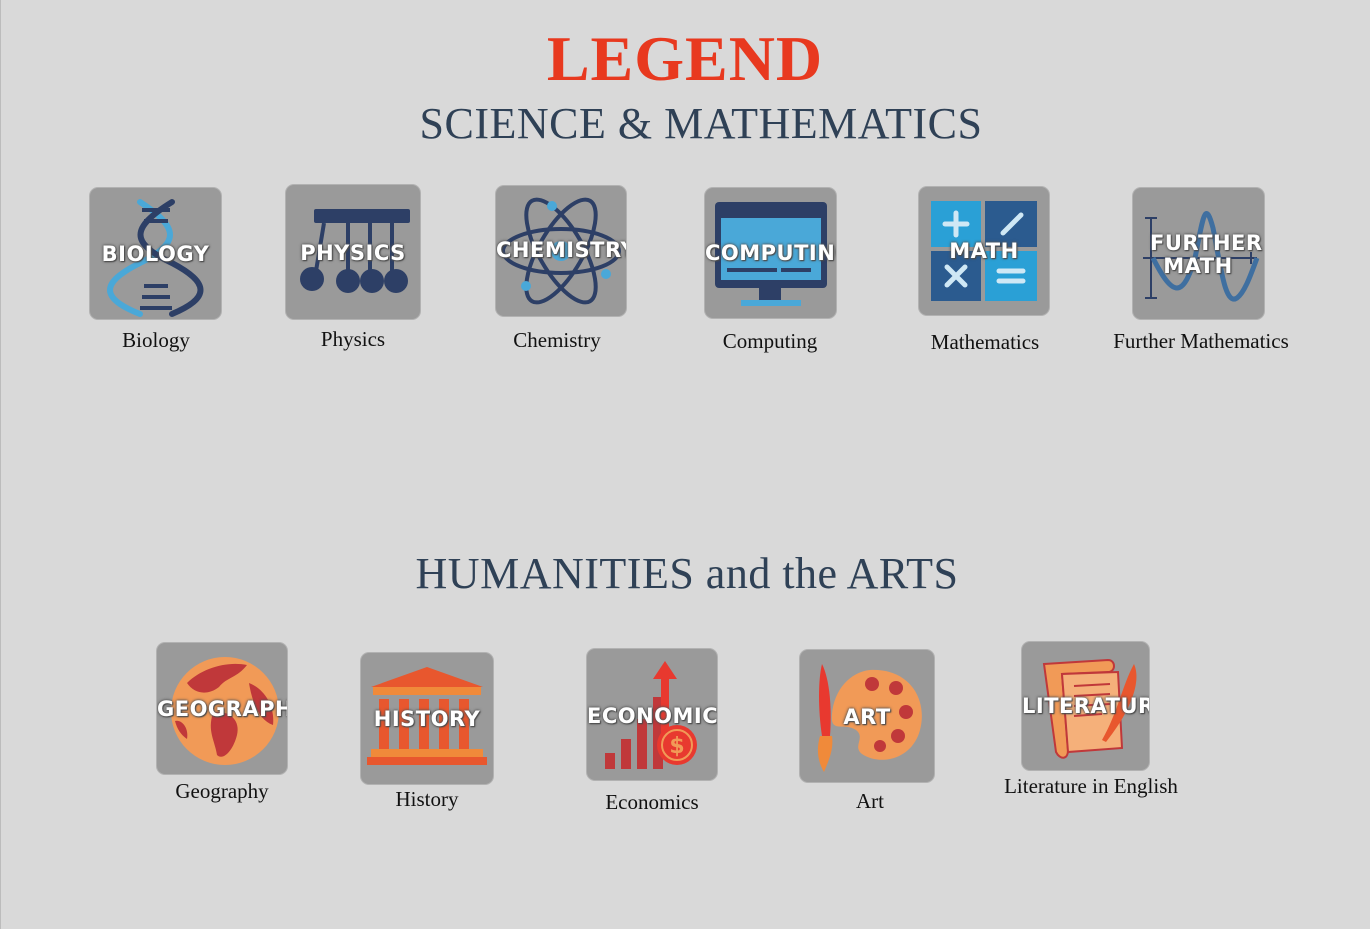 The width and height of the screenshot is (1370, 929). What do you see at coordinates (427, 799) in the screenshot?
I see `subject-caption: History` at bounding box center [427, 799].